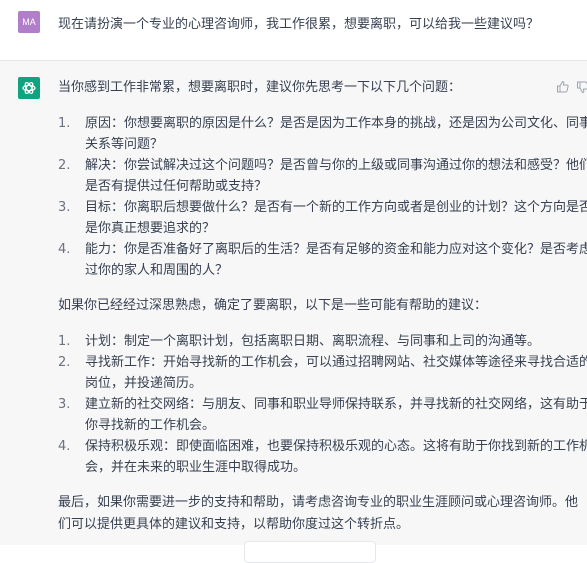 The image size is (587, 563). Describe the element at coordinates (336, 446) in the screenshot. I see `list-item-text: 保持积极乐观：即使面临困难，也要保持积极乐观的心态。这将有助于你找到新的工作机` at that location.